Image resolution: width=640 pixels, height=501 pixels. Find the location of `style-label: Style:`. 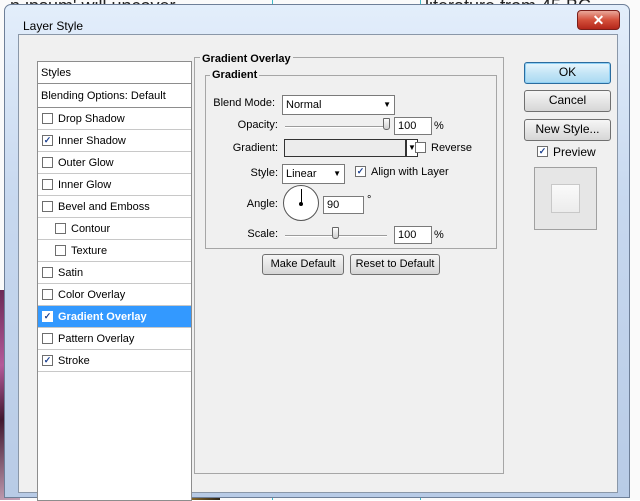

style-label: Style: is located at coordinates (264, 173).